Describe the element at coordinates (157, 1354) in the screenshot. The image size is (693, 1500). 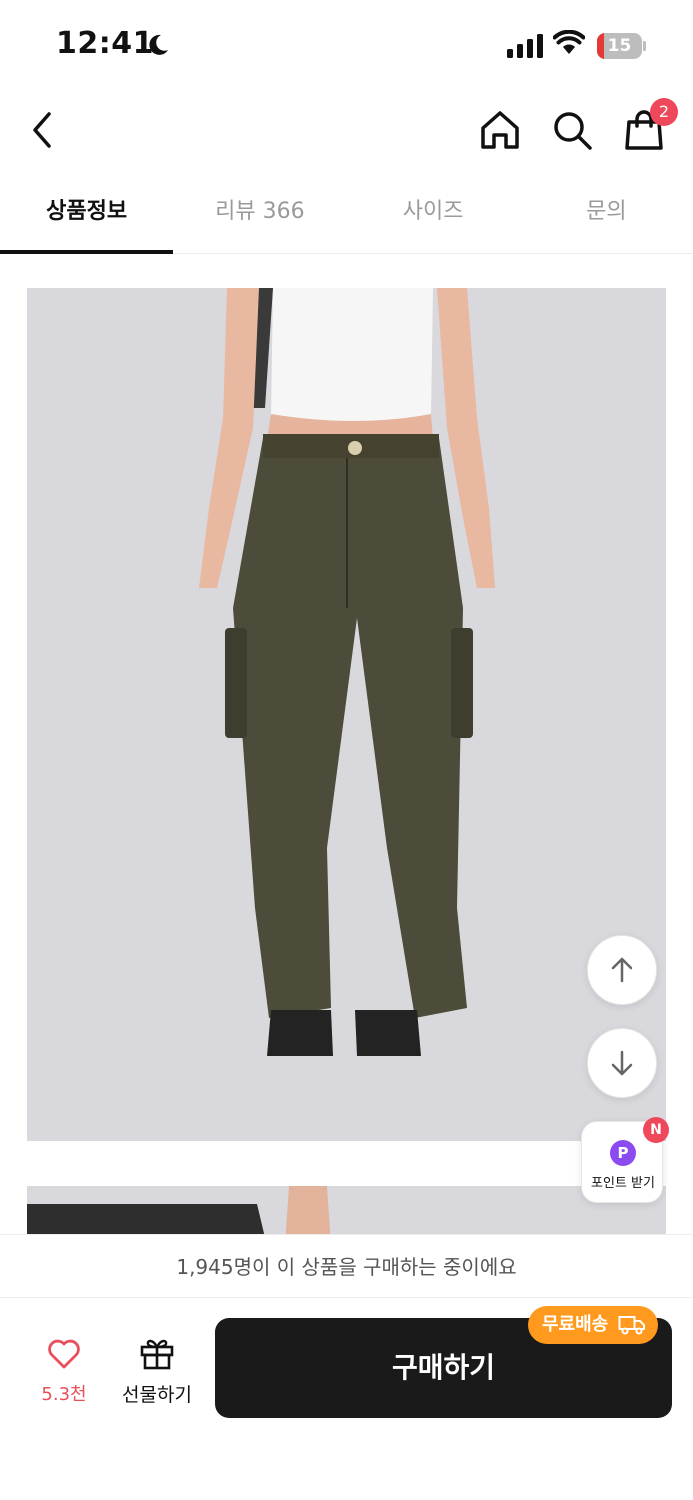
I see `gift-icon` at that location.